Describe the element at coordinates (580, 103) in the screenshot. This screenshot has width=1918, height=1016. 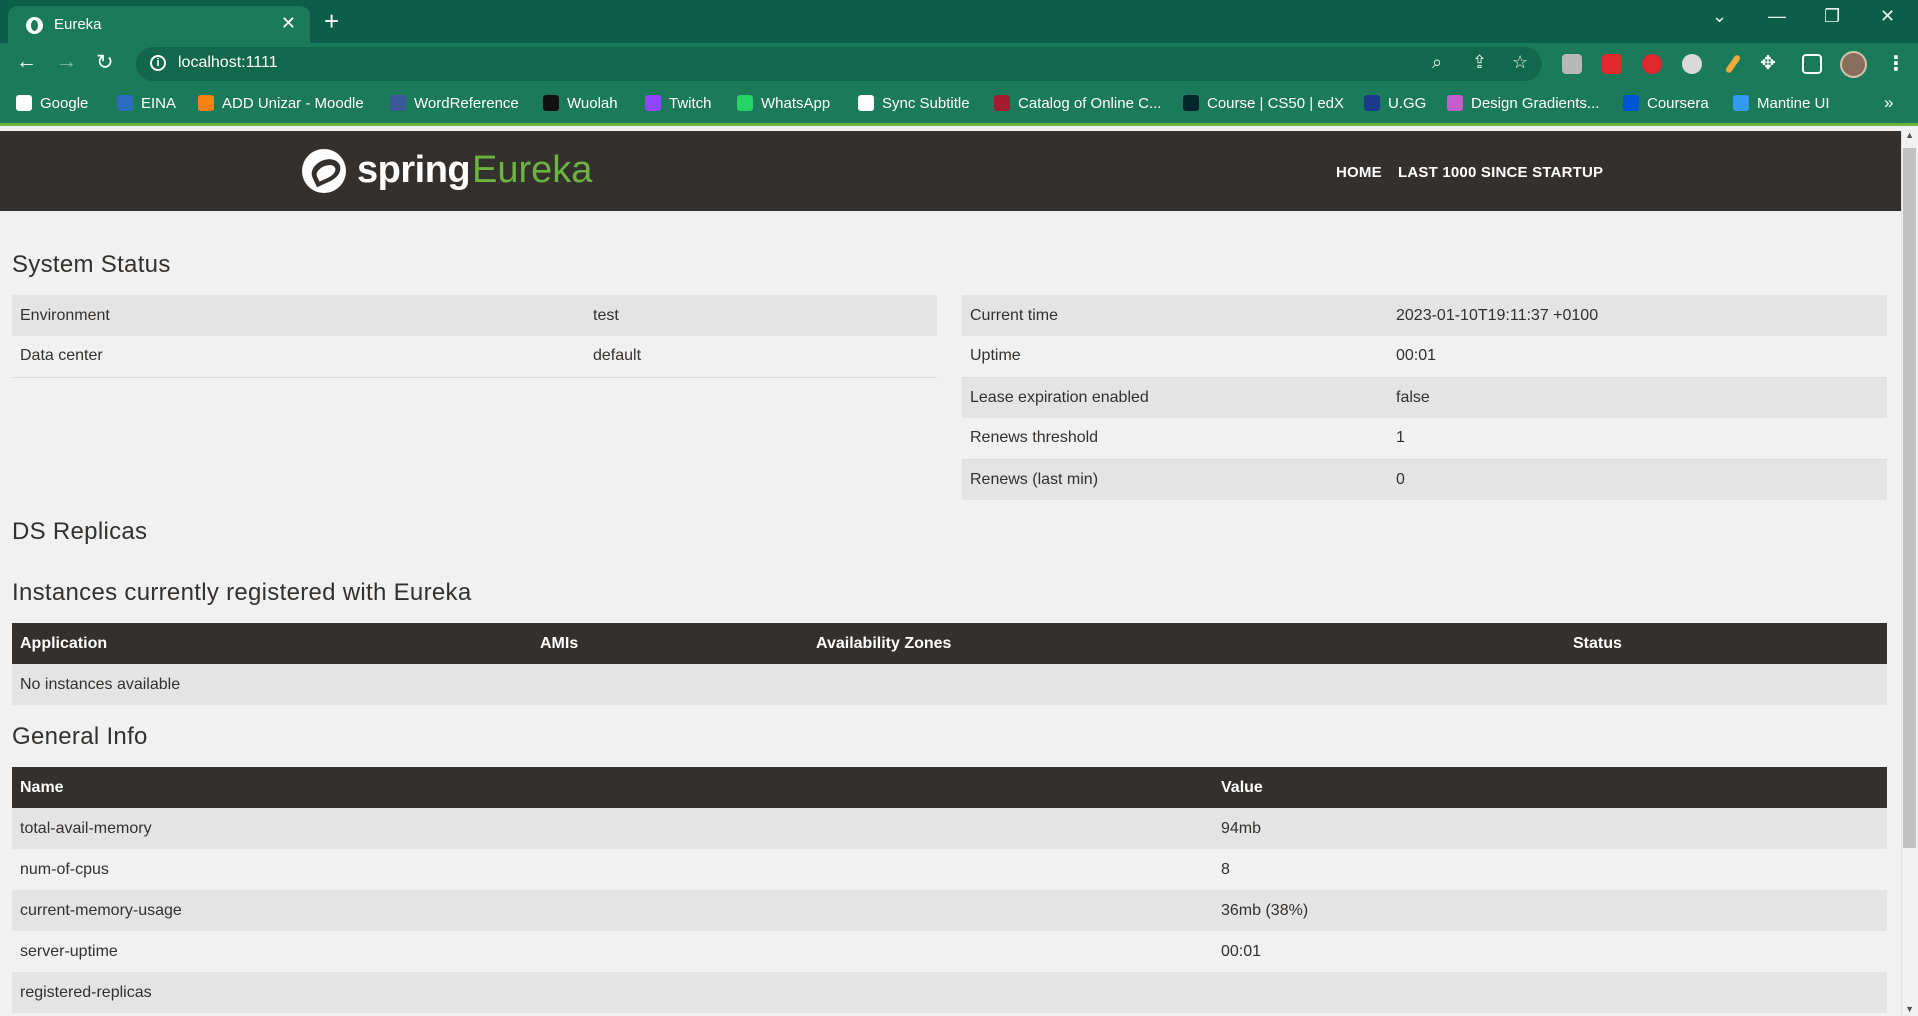
I see `bookmark-4: Wuolah` at that location.